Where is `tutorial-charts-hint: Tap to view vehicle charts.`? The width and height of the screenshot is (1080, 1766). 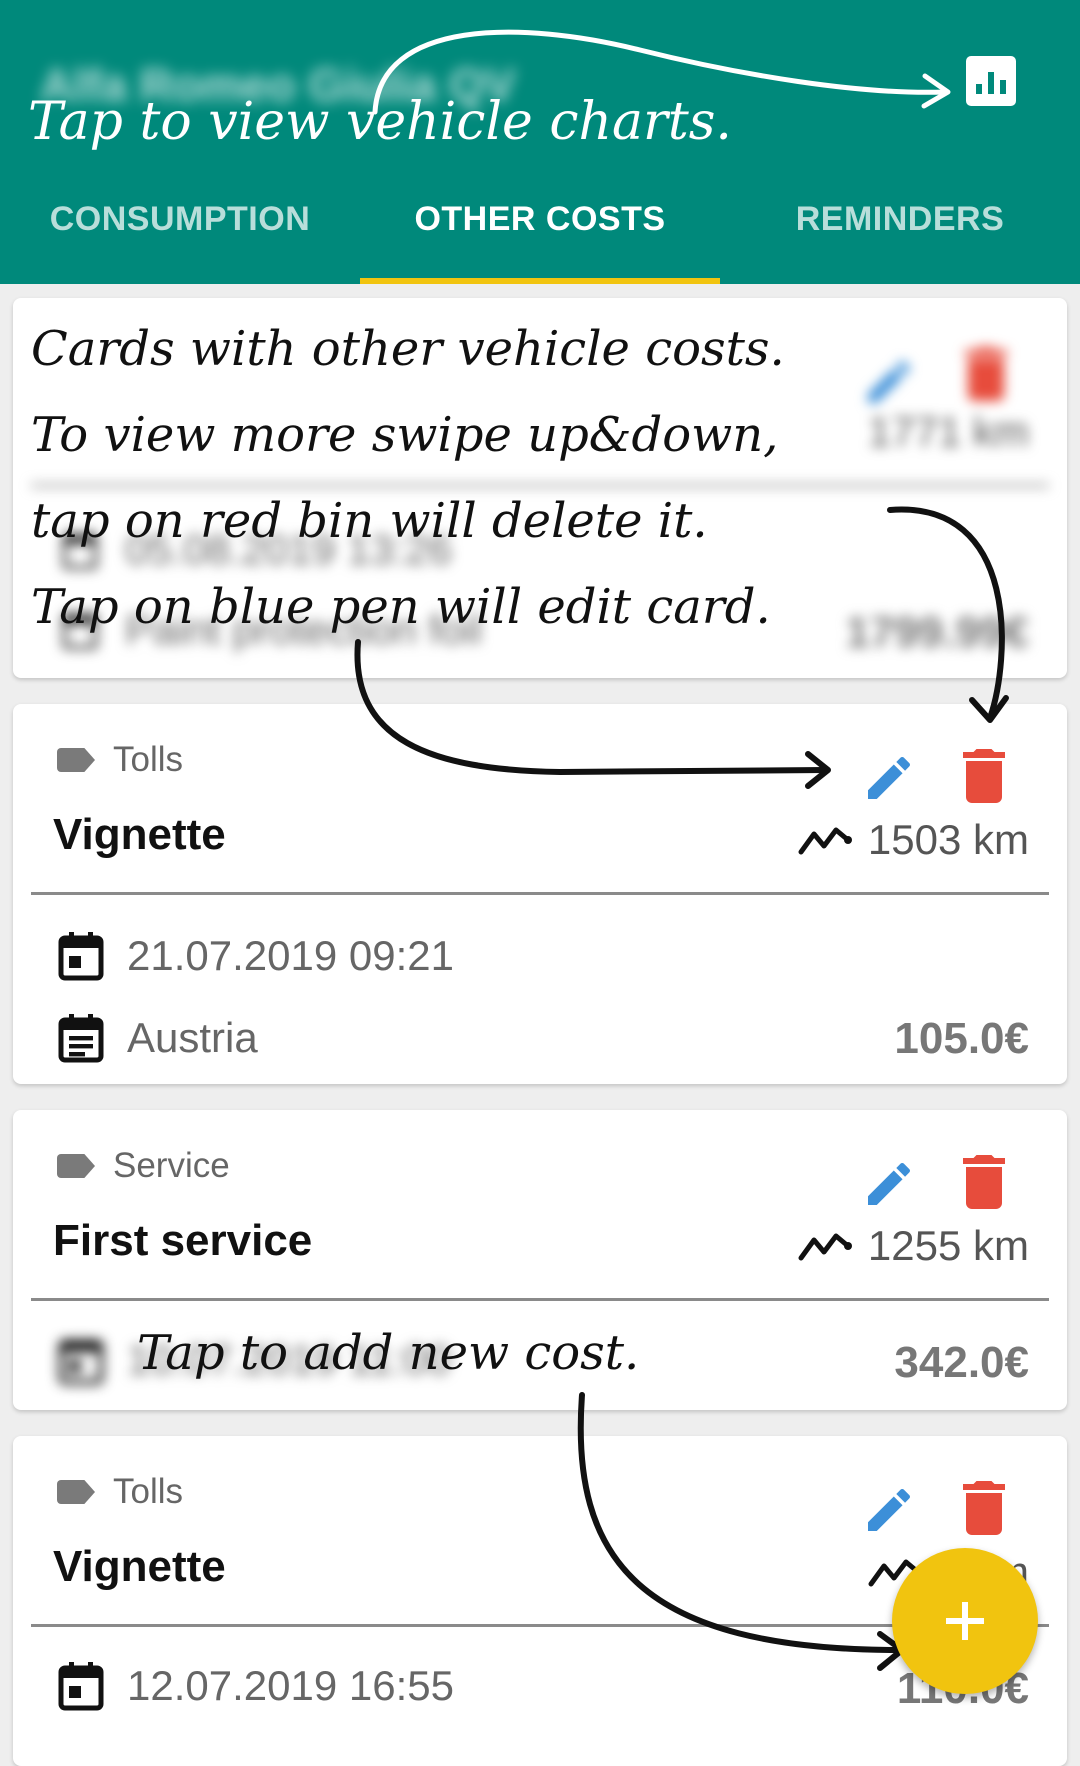 tutorial-charts-hint: Tap to view vehicle charts. is located at coordinates (380, 122).